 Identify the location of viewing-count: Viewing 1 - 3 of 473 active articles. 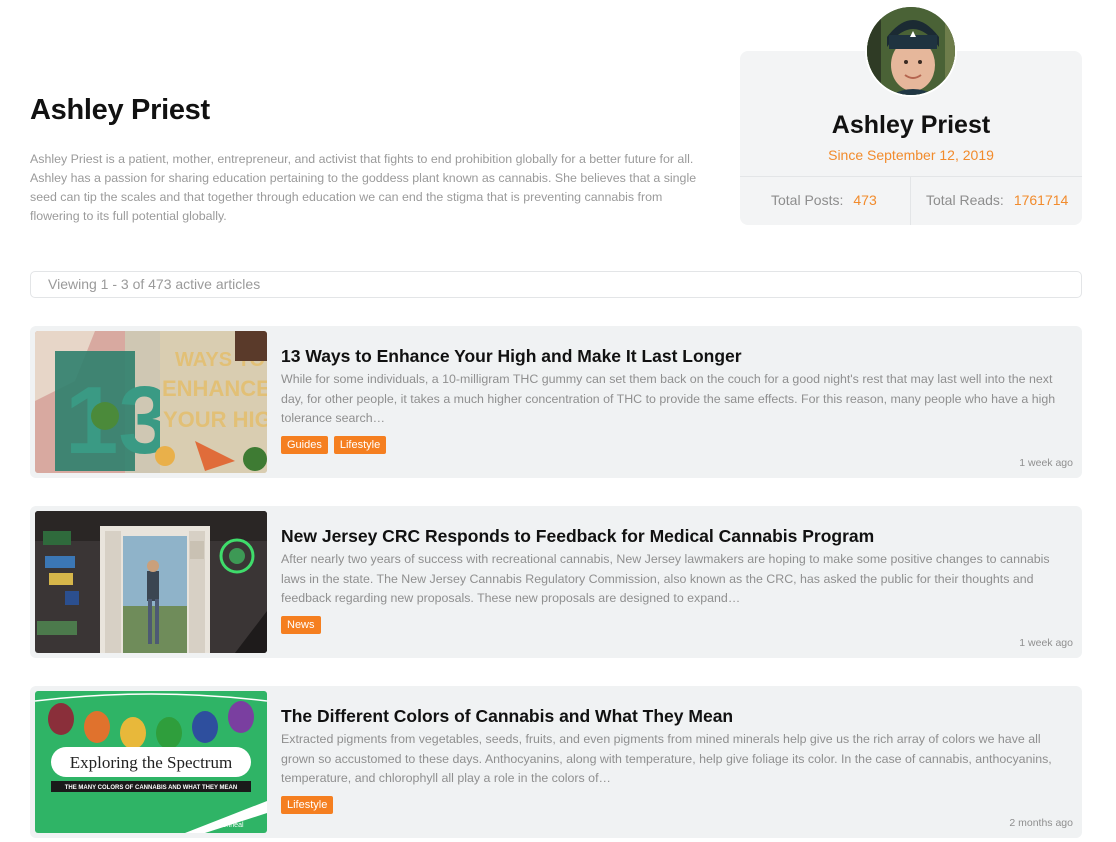
(556, 284).